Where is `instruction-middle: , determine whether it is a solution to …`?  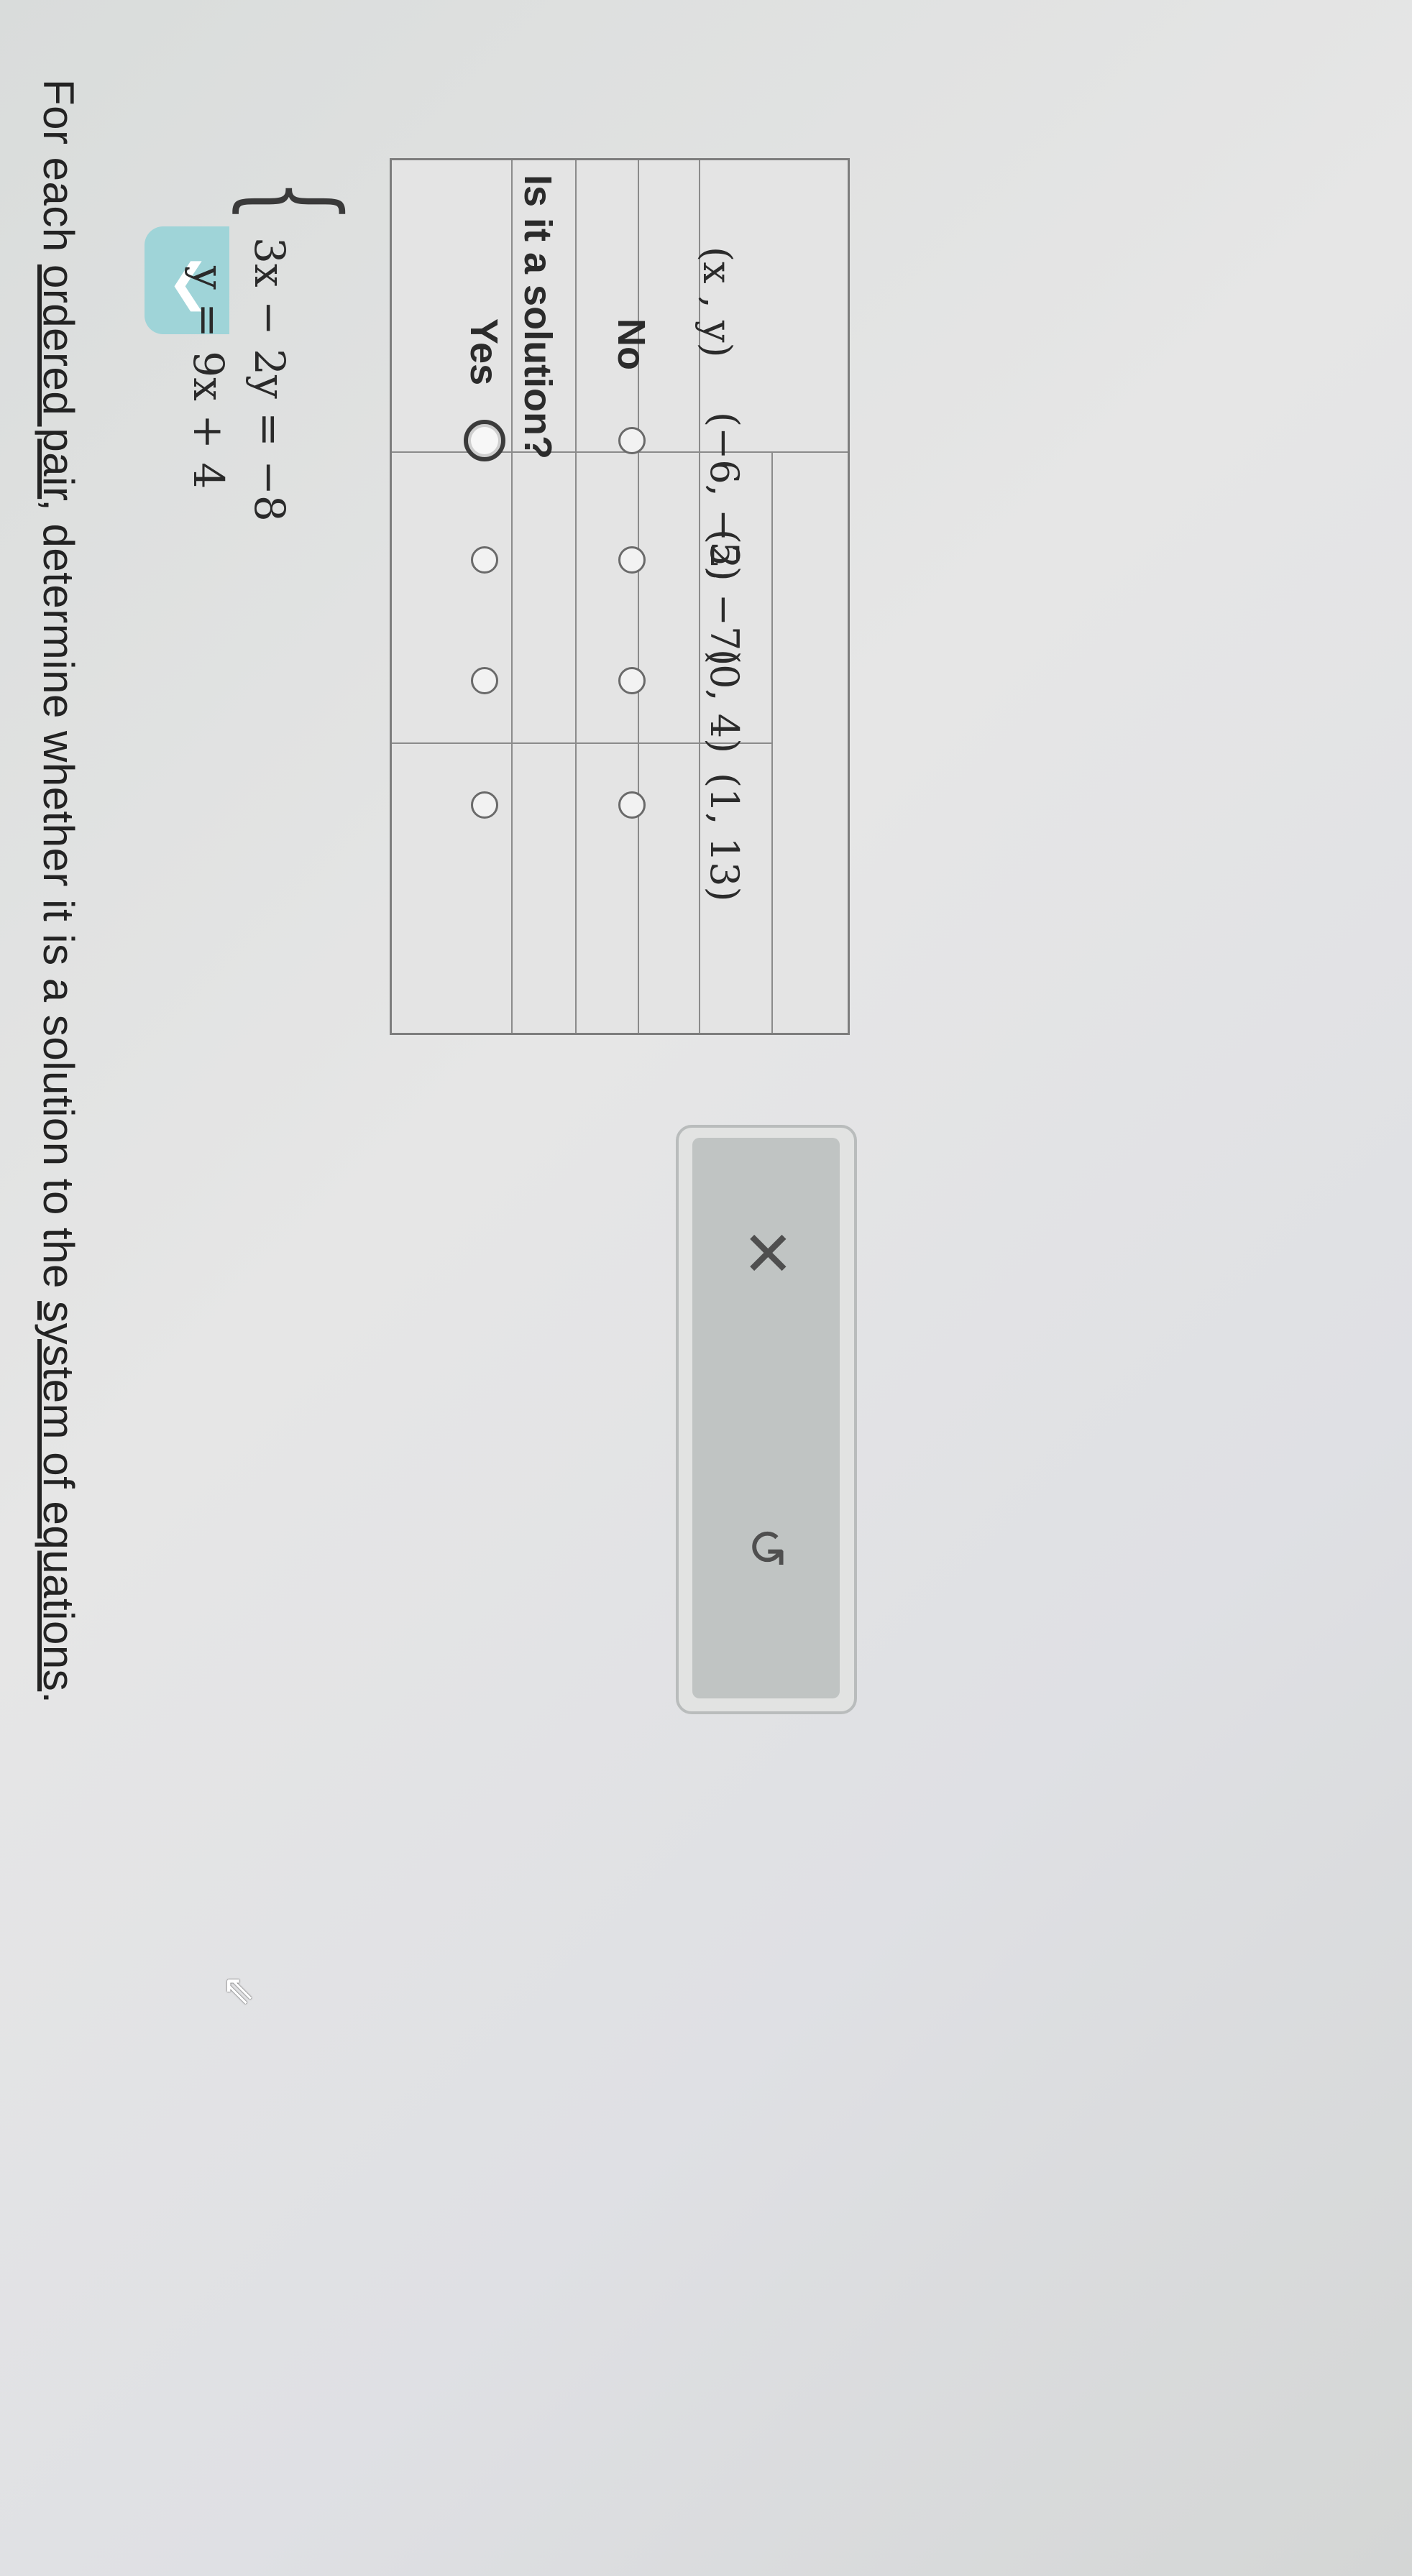
instruction-middle: , determine whether it is a solution to … is located at coordinates (59, 900).